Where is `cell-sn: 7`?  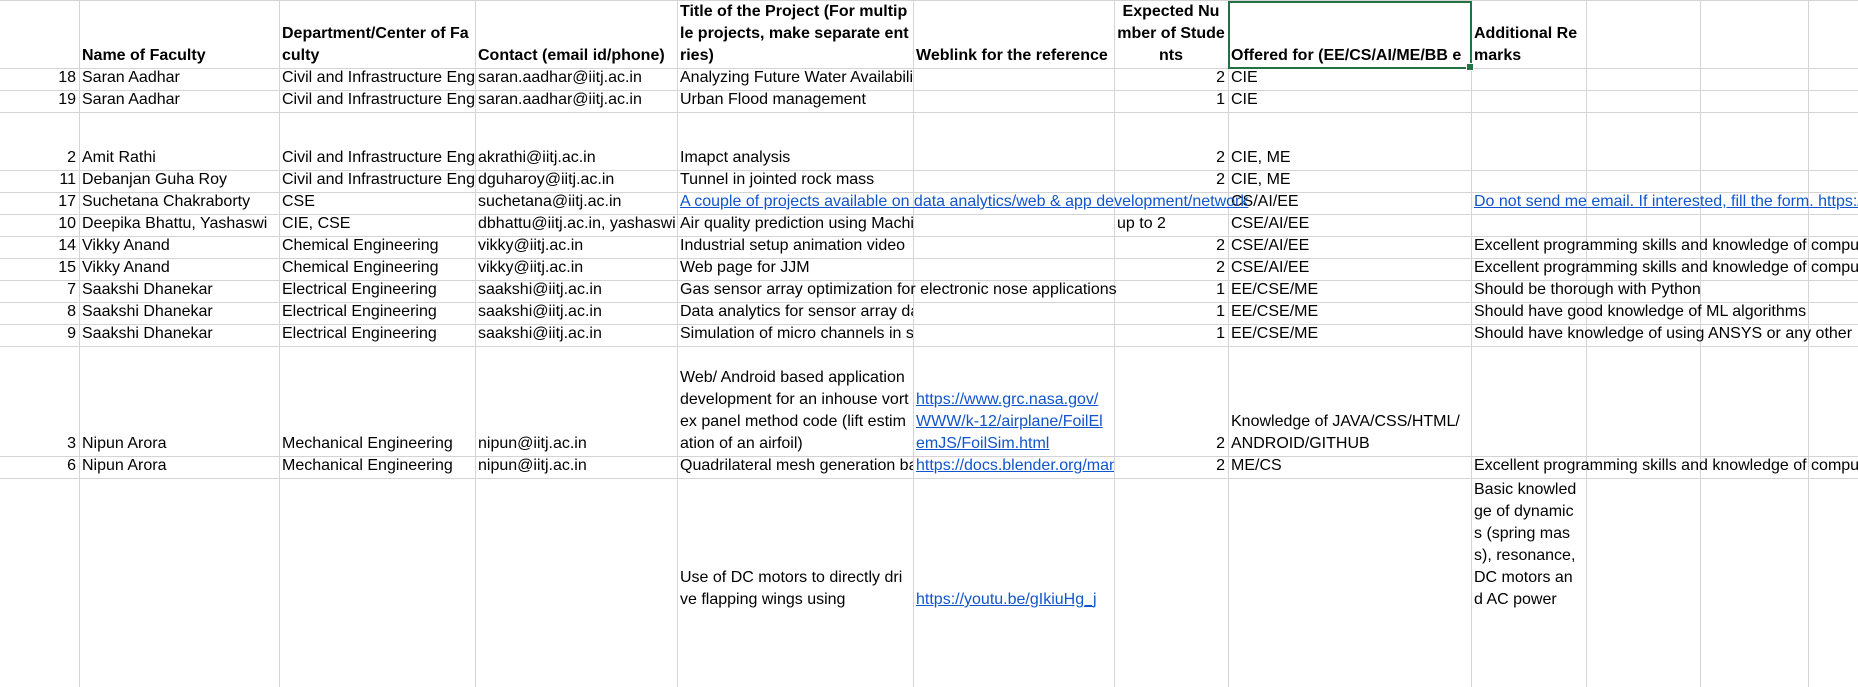
cell-sn: 7 is located at coordinates (39, 291).